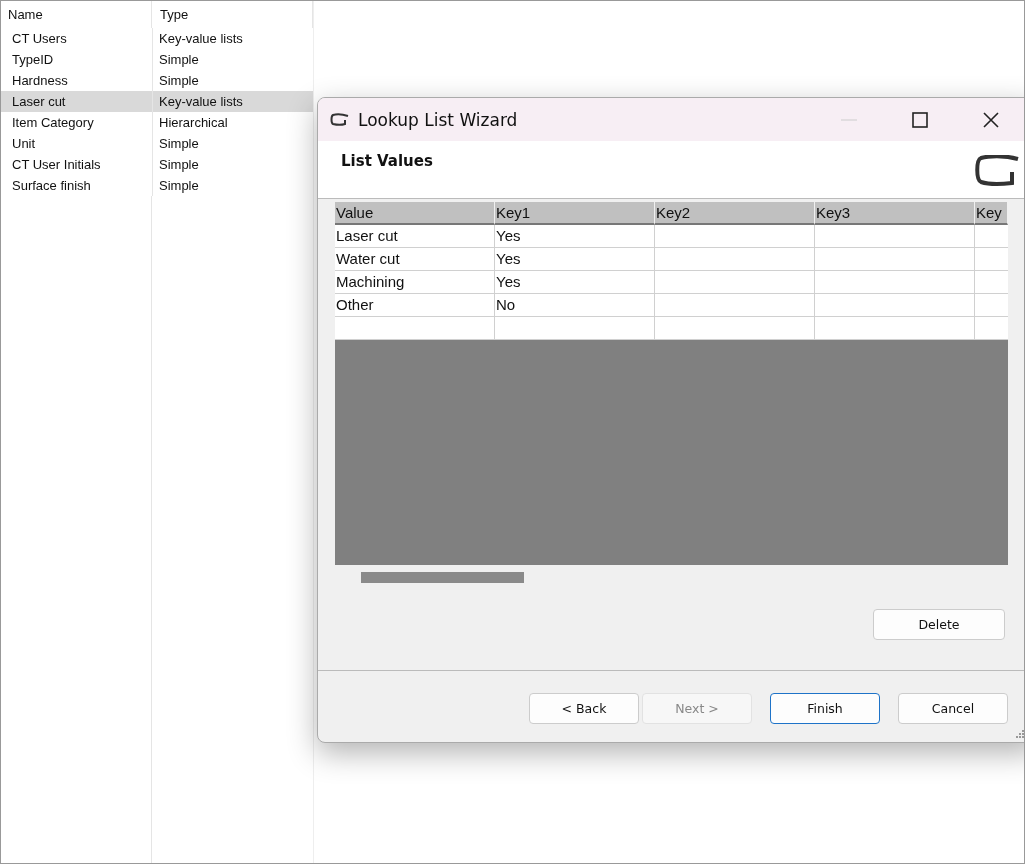 This screenshot has width=1025, height=864. Describe the element at coordinates (438, 119) in the screenshot. I see `window-title: Lookup List Wizard` at that location.